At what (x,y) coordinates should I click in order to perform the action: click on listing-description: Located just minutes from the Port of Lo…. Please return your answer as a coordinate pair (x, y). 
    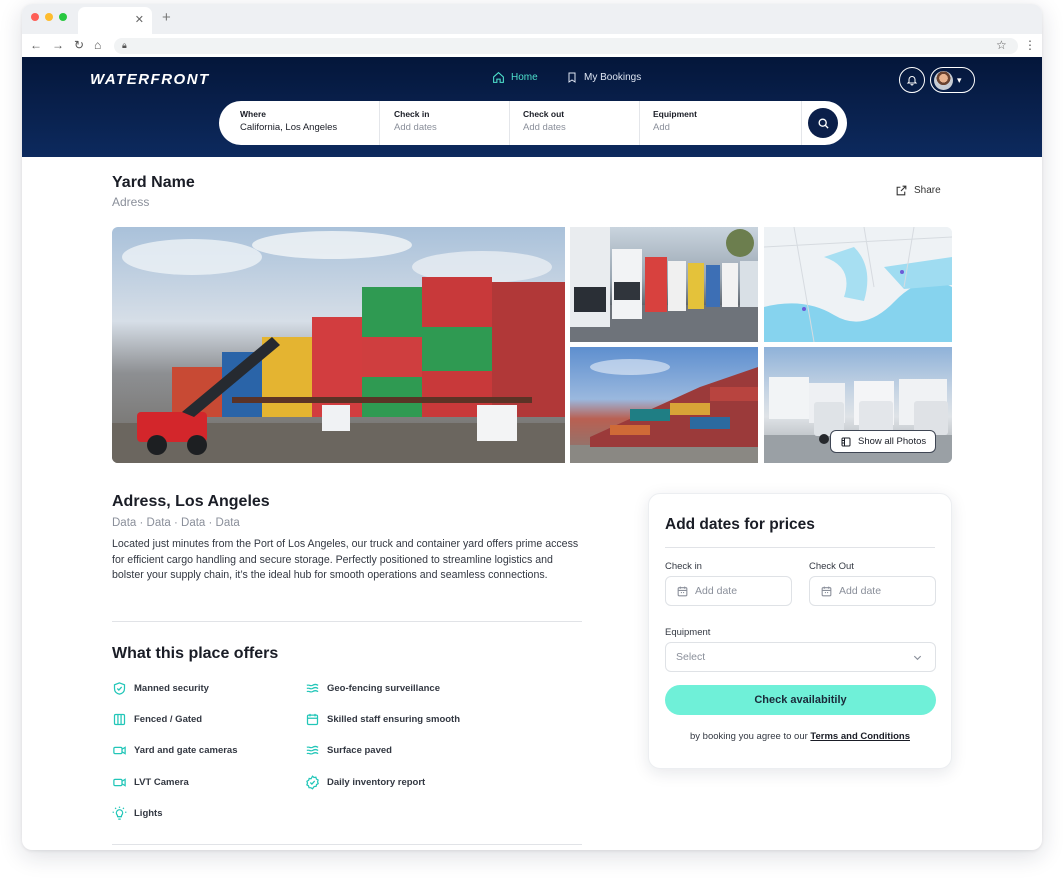
    Looking at the image, I should click on (345, 560).